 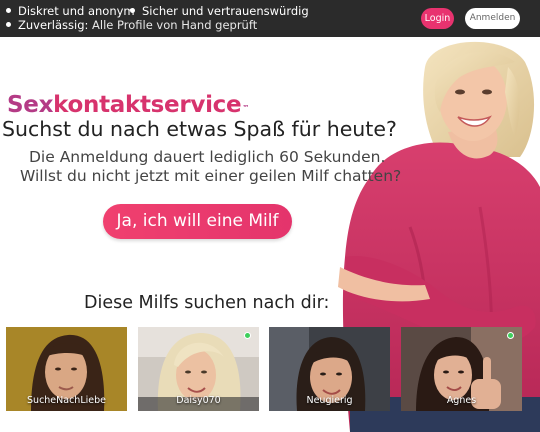 What do you see at coordinates (175, 25) in the screenshot?
I see `feature-detail: Alle Profile von Hand geprüft` at bounding box center [175, 25].